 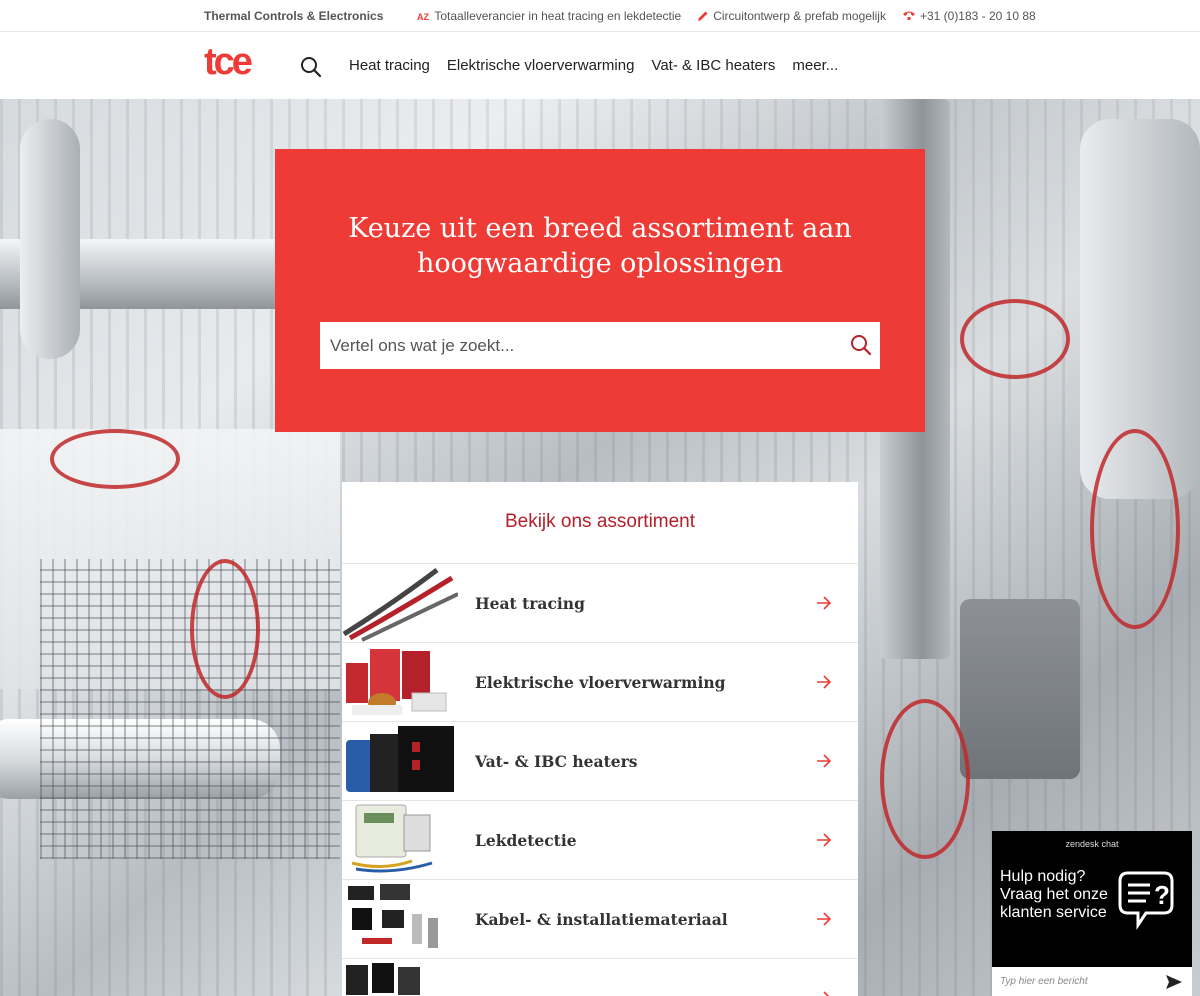 I want to click on assortment-item-partial-thumbnail, so click(x=400, y=977).